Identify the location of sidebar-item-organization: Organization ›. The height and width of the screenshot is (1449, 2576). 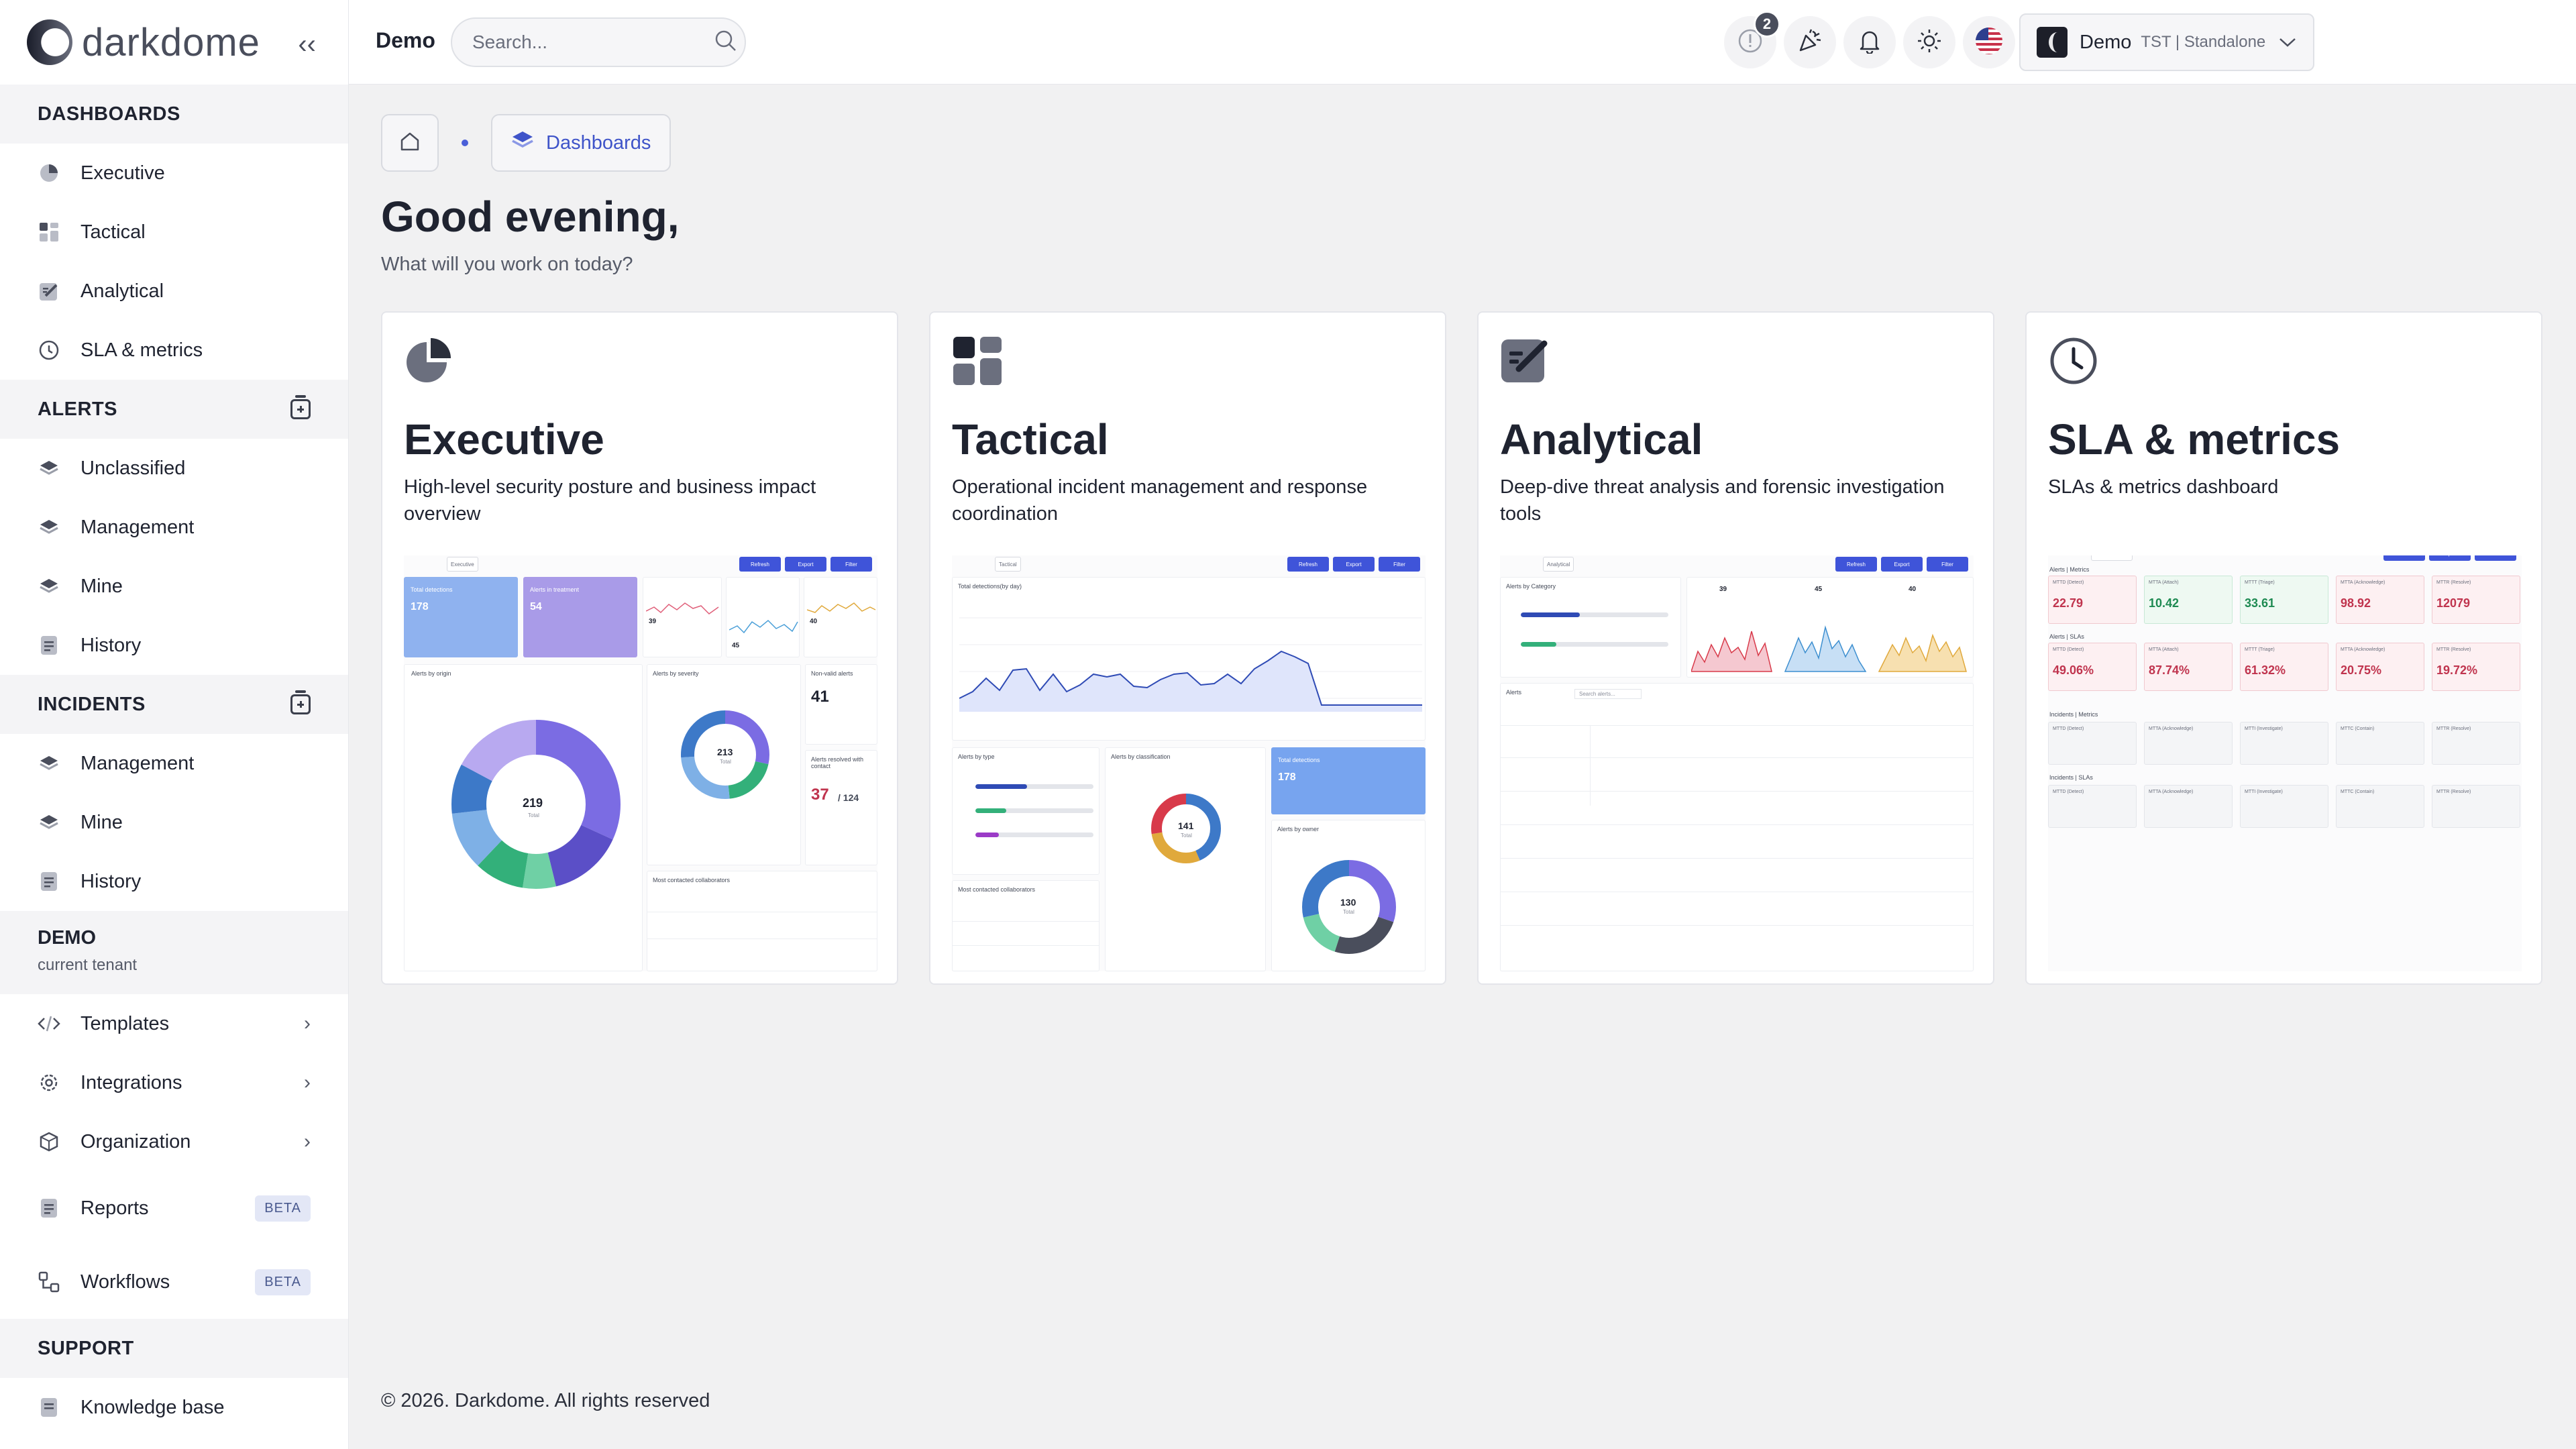
(174, 1141).